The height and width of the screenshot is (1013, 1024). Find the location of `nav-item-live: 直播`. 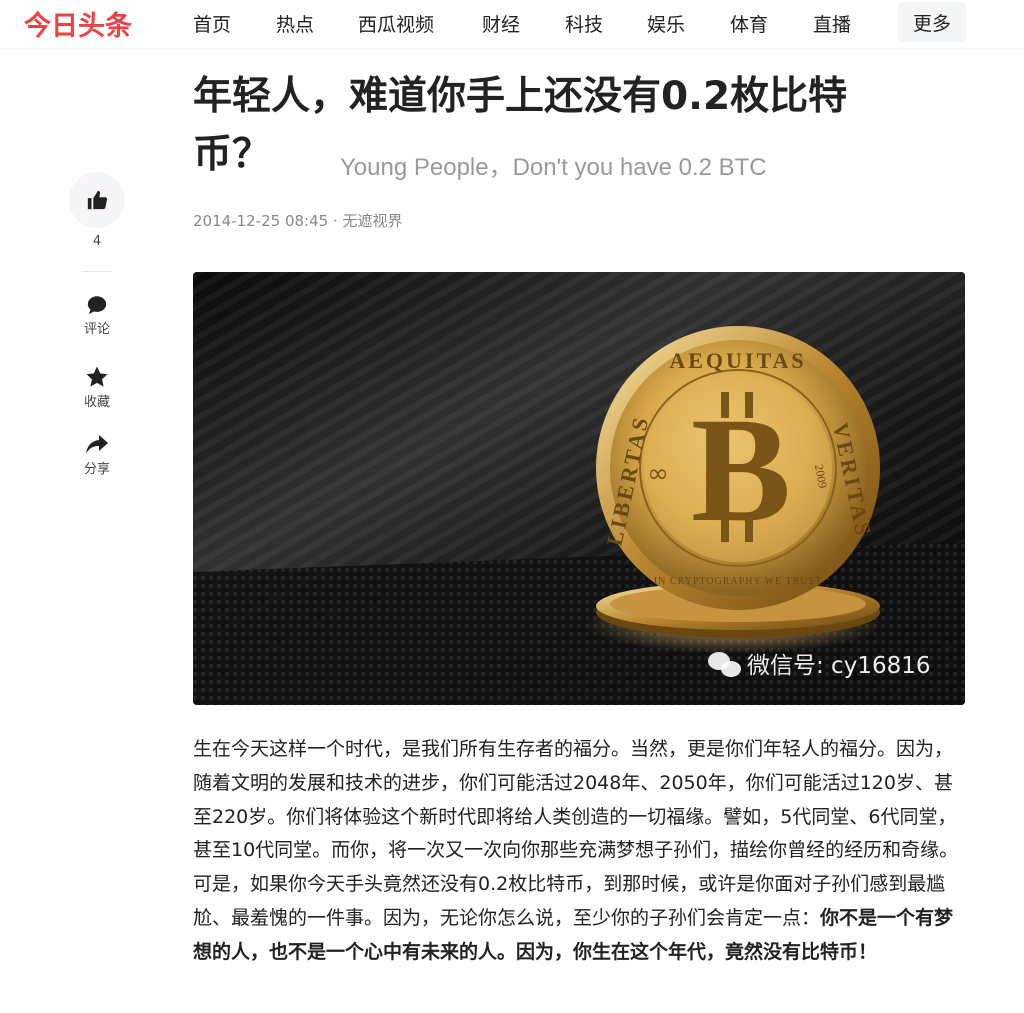

nav-item-live: 直播 is located at coordinates (832, 23).